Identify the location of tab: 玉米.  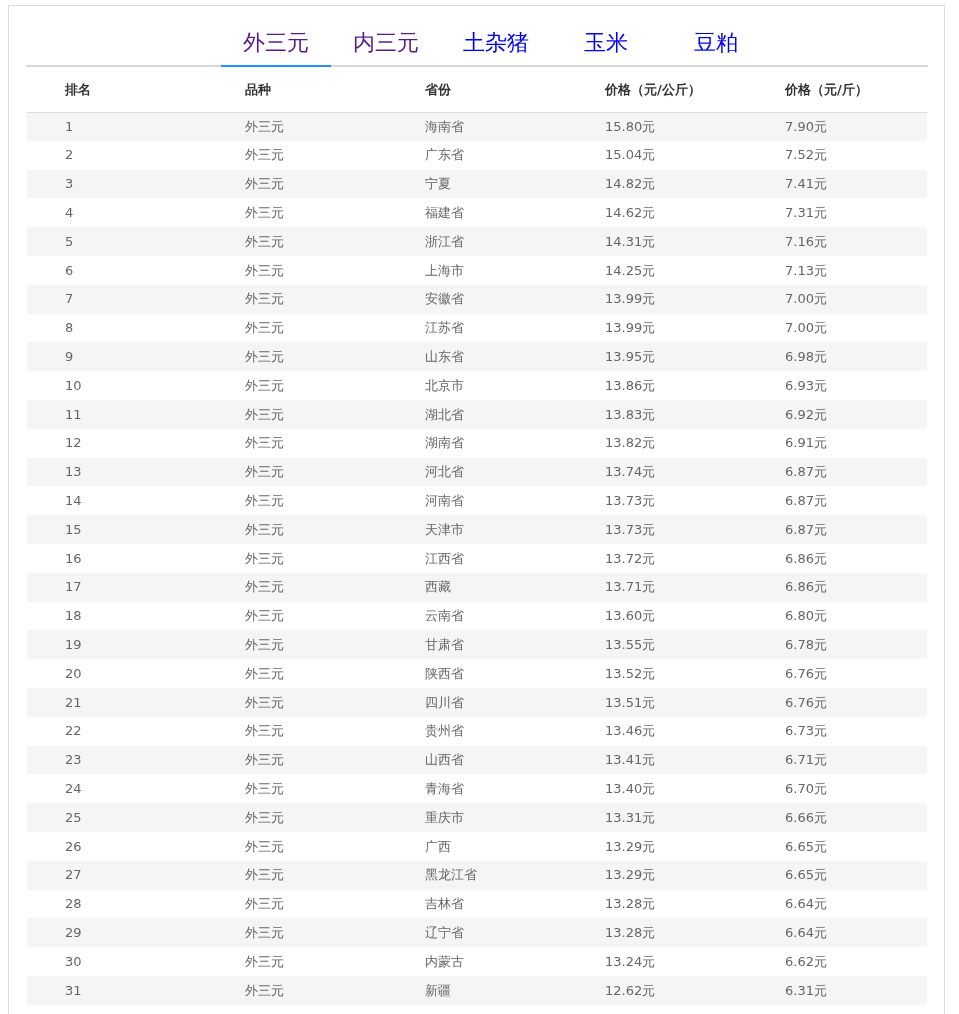
(606, 43).